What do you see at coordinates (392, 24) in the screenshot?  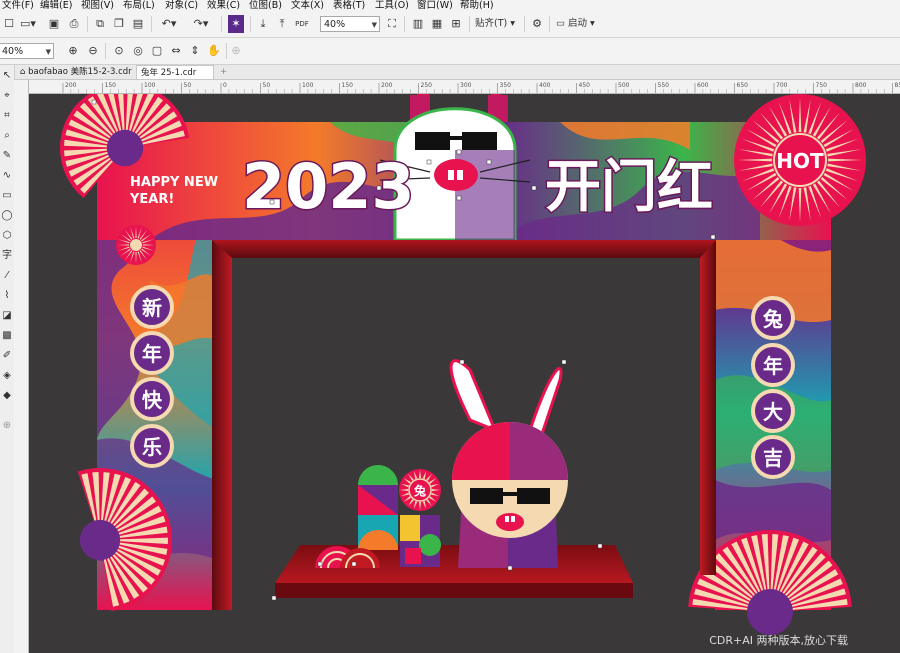 I see `full-screen-icon: ⛶` at bounding box center [392, 24].